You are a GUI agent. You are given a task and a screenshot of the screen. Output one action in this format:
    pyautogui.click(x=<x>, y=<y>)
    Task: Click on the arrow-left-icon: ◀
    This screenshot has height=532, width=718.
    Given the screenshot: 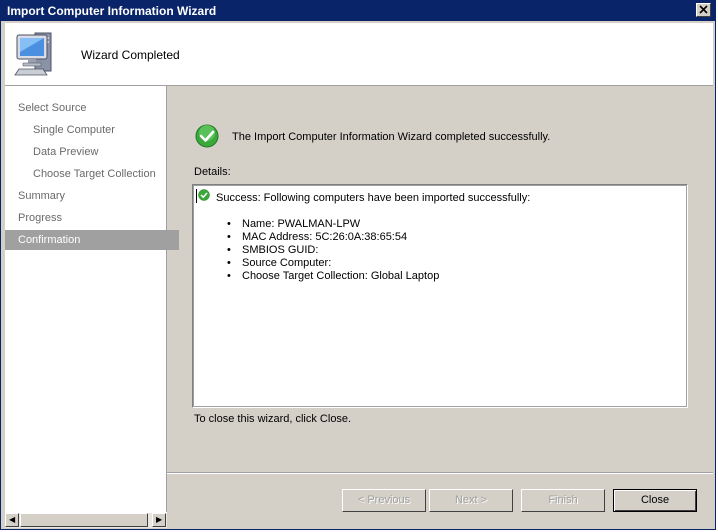 What is the action you would take?
    pyautogui.click(x=12, y=519)
    